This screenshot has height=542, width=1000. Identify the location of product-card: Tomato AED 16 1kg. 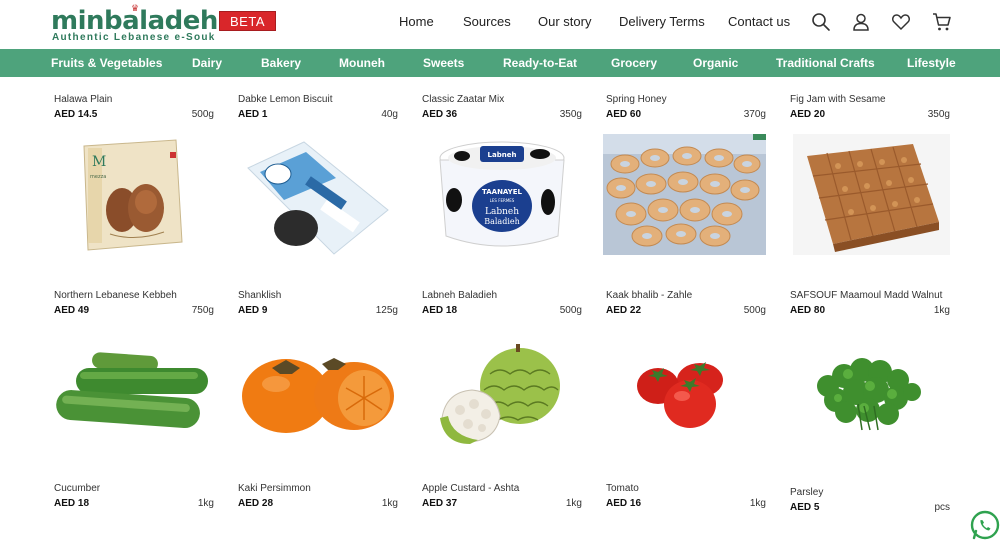
(686, 498).